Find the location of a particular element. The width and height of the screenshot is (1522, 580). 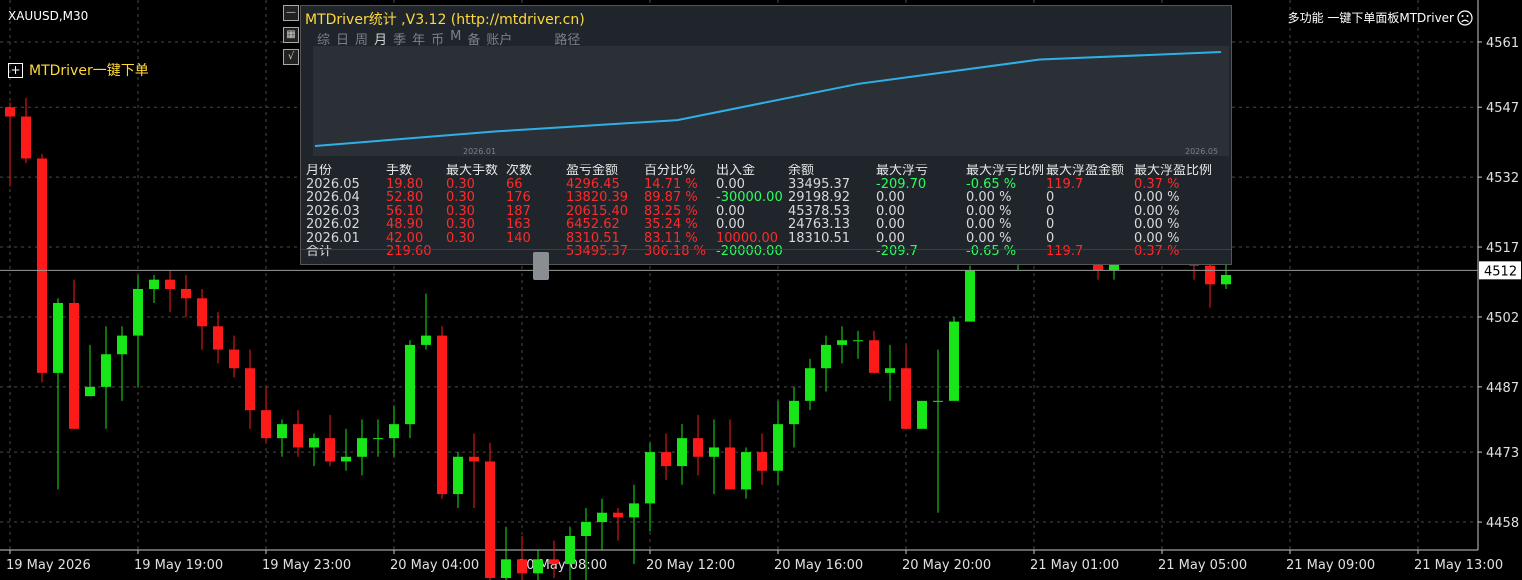

col-header-11: 最大浮盈比例 is located at coordinates (1173, 171).